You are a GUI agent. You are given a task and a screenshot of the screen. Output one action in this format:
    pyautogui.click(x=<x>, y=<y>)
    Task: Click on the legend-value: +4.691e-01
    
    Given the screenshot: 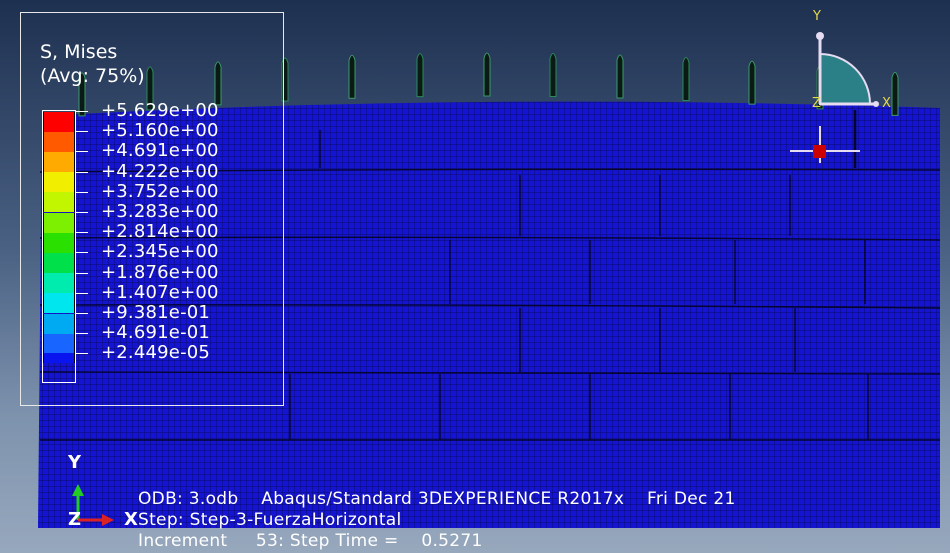 What is the action you would take?
    pyautogui.click(x=156, y=333)
    